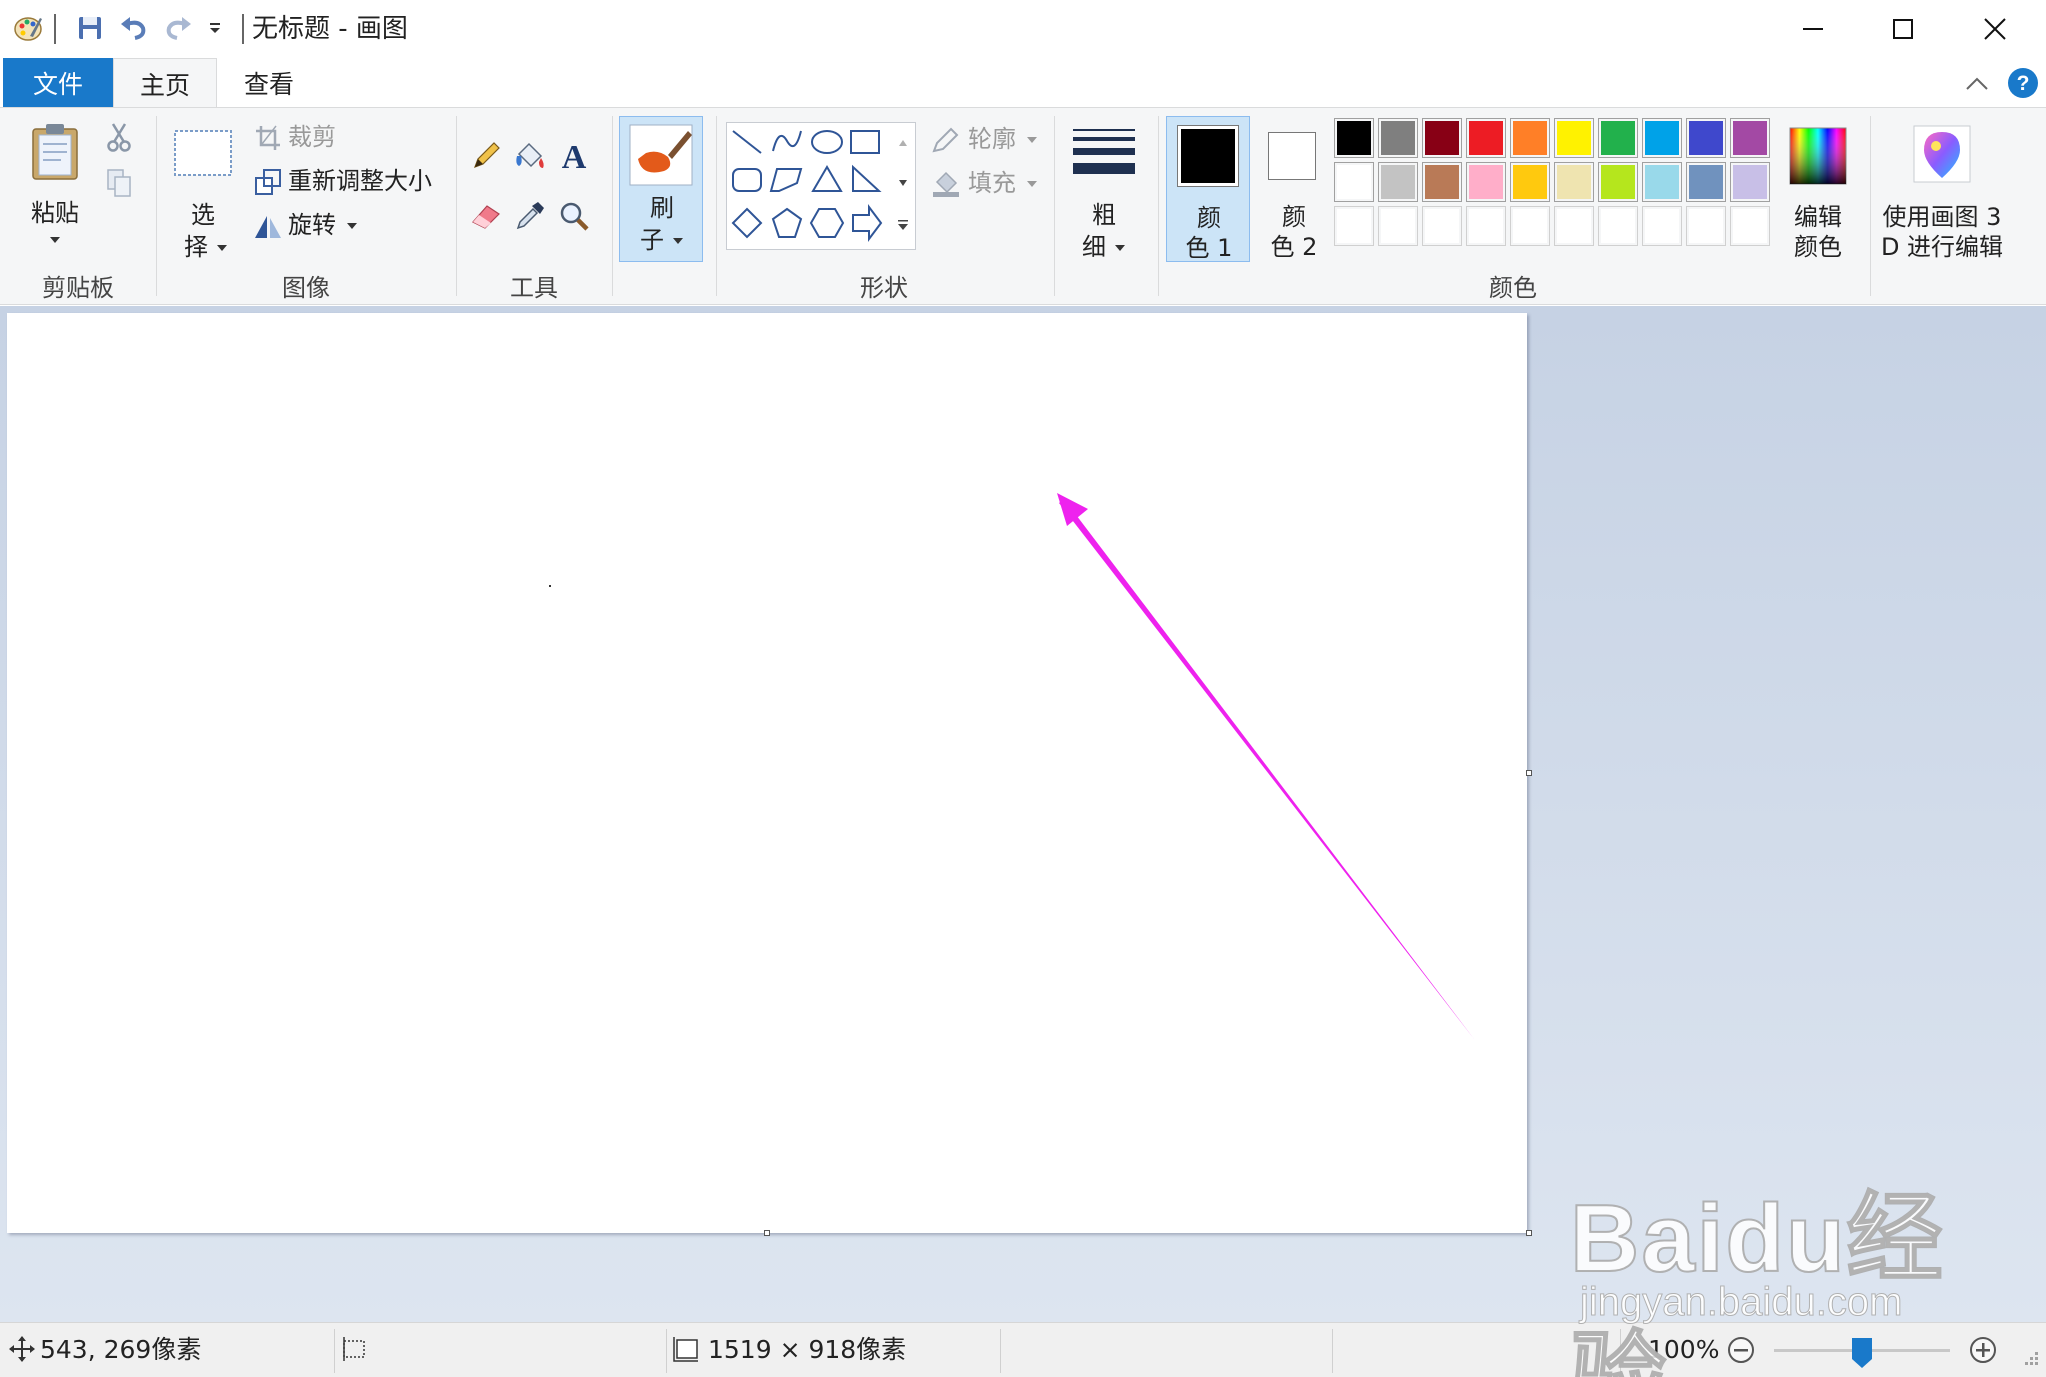 The image size is (2046, 1377). Describe the element at coordinates (1995, 29) in the screenshot. I see `close-button` at that location.